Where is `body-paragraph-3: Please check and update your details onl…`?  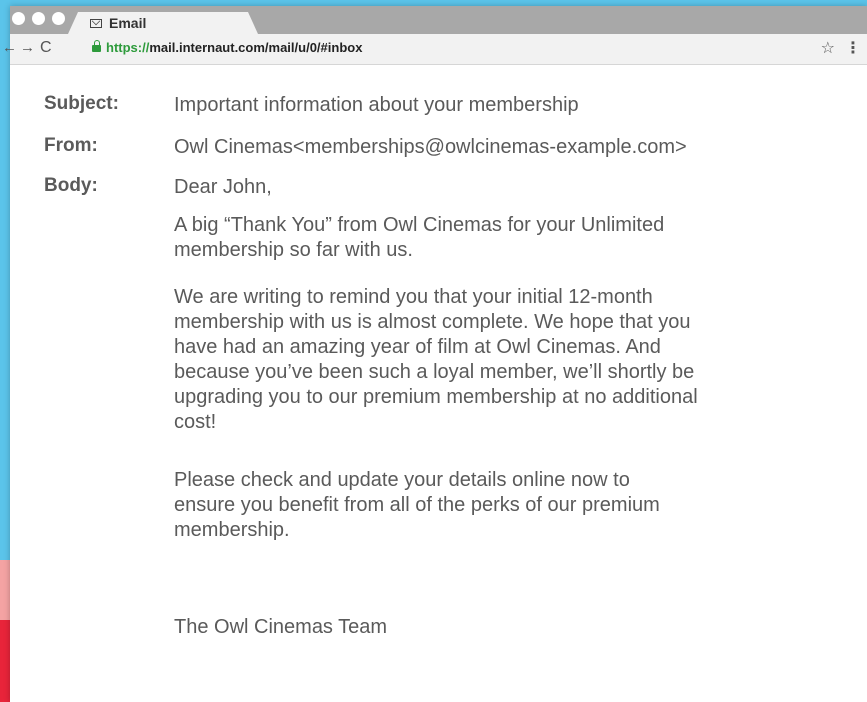
body-paragraph-3: Please check and update your details onl… is located at coordinates (417, 505).